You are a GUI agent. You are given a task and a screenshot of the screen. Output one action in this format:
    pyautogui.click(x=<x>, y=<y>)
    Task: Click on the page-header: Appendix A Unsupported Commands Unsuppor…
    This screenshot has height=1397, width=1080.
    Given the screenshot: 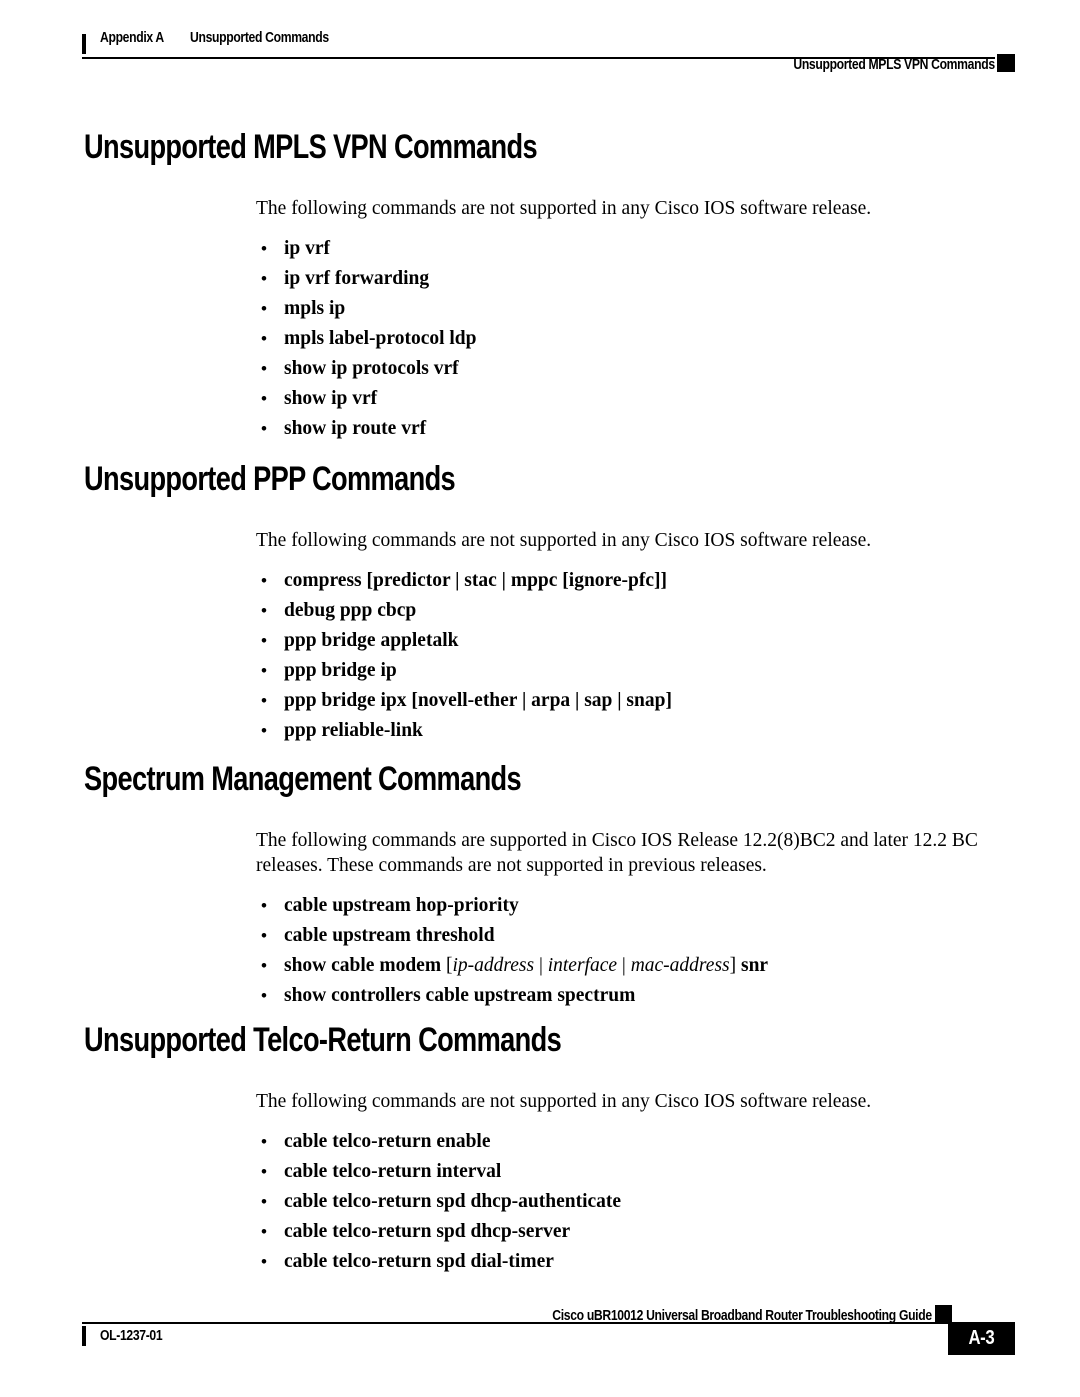 What is the action you would take?
    pyautogui.click(x=540, y=56)
    